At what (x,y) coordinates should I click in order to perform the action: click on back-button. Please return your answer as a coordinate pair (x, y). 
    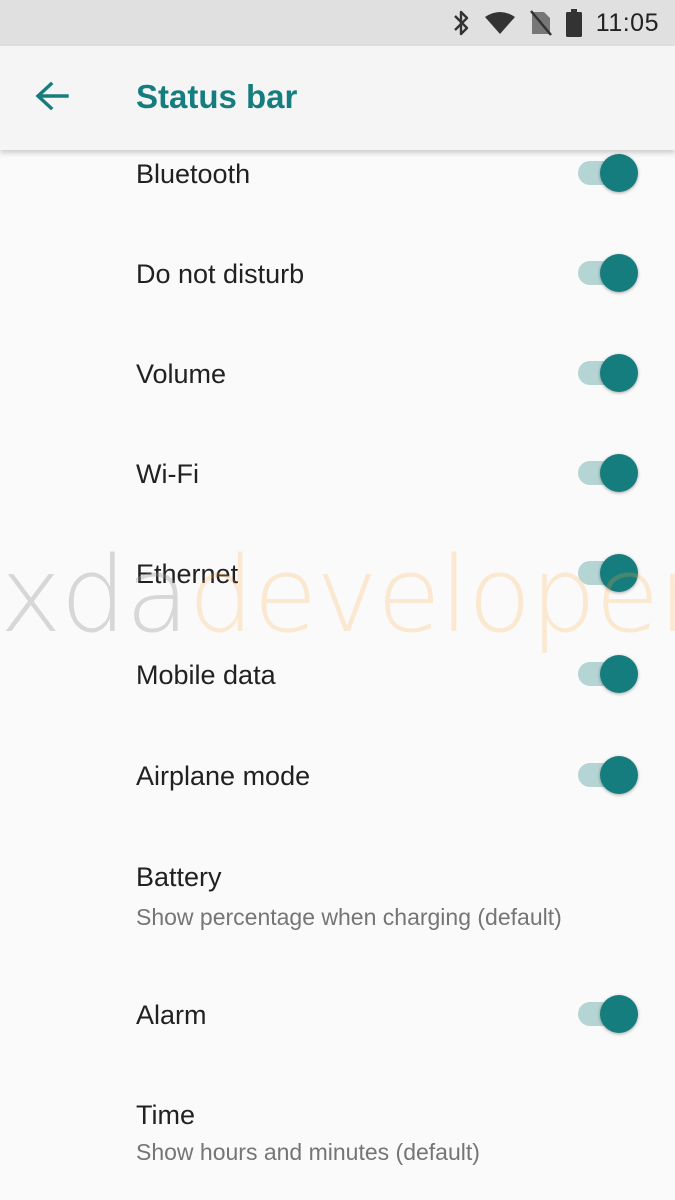
    Looking at the image, I should click on (52, 98).